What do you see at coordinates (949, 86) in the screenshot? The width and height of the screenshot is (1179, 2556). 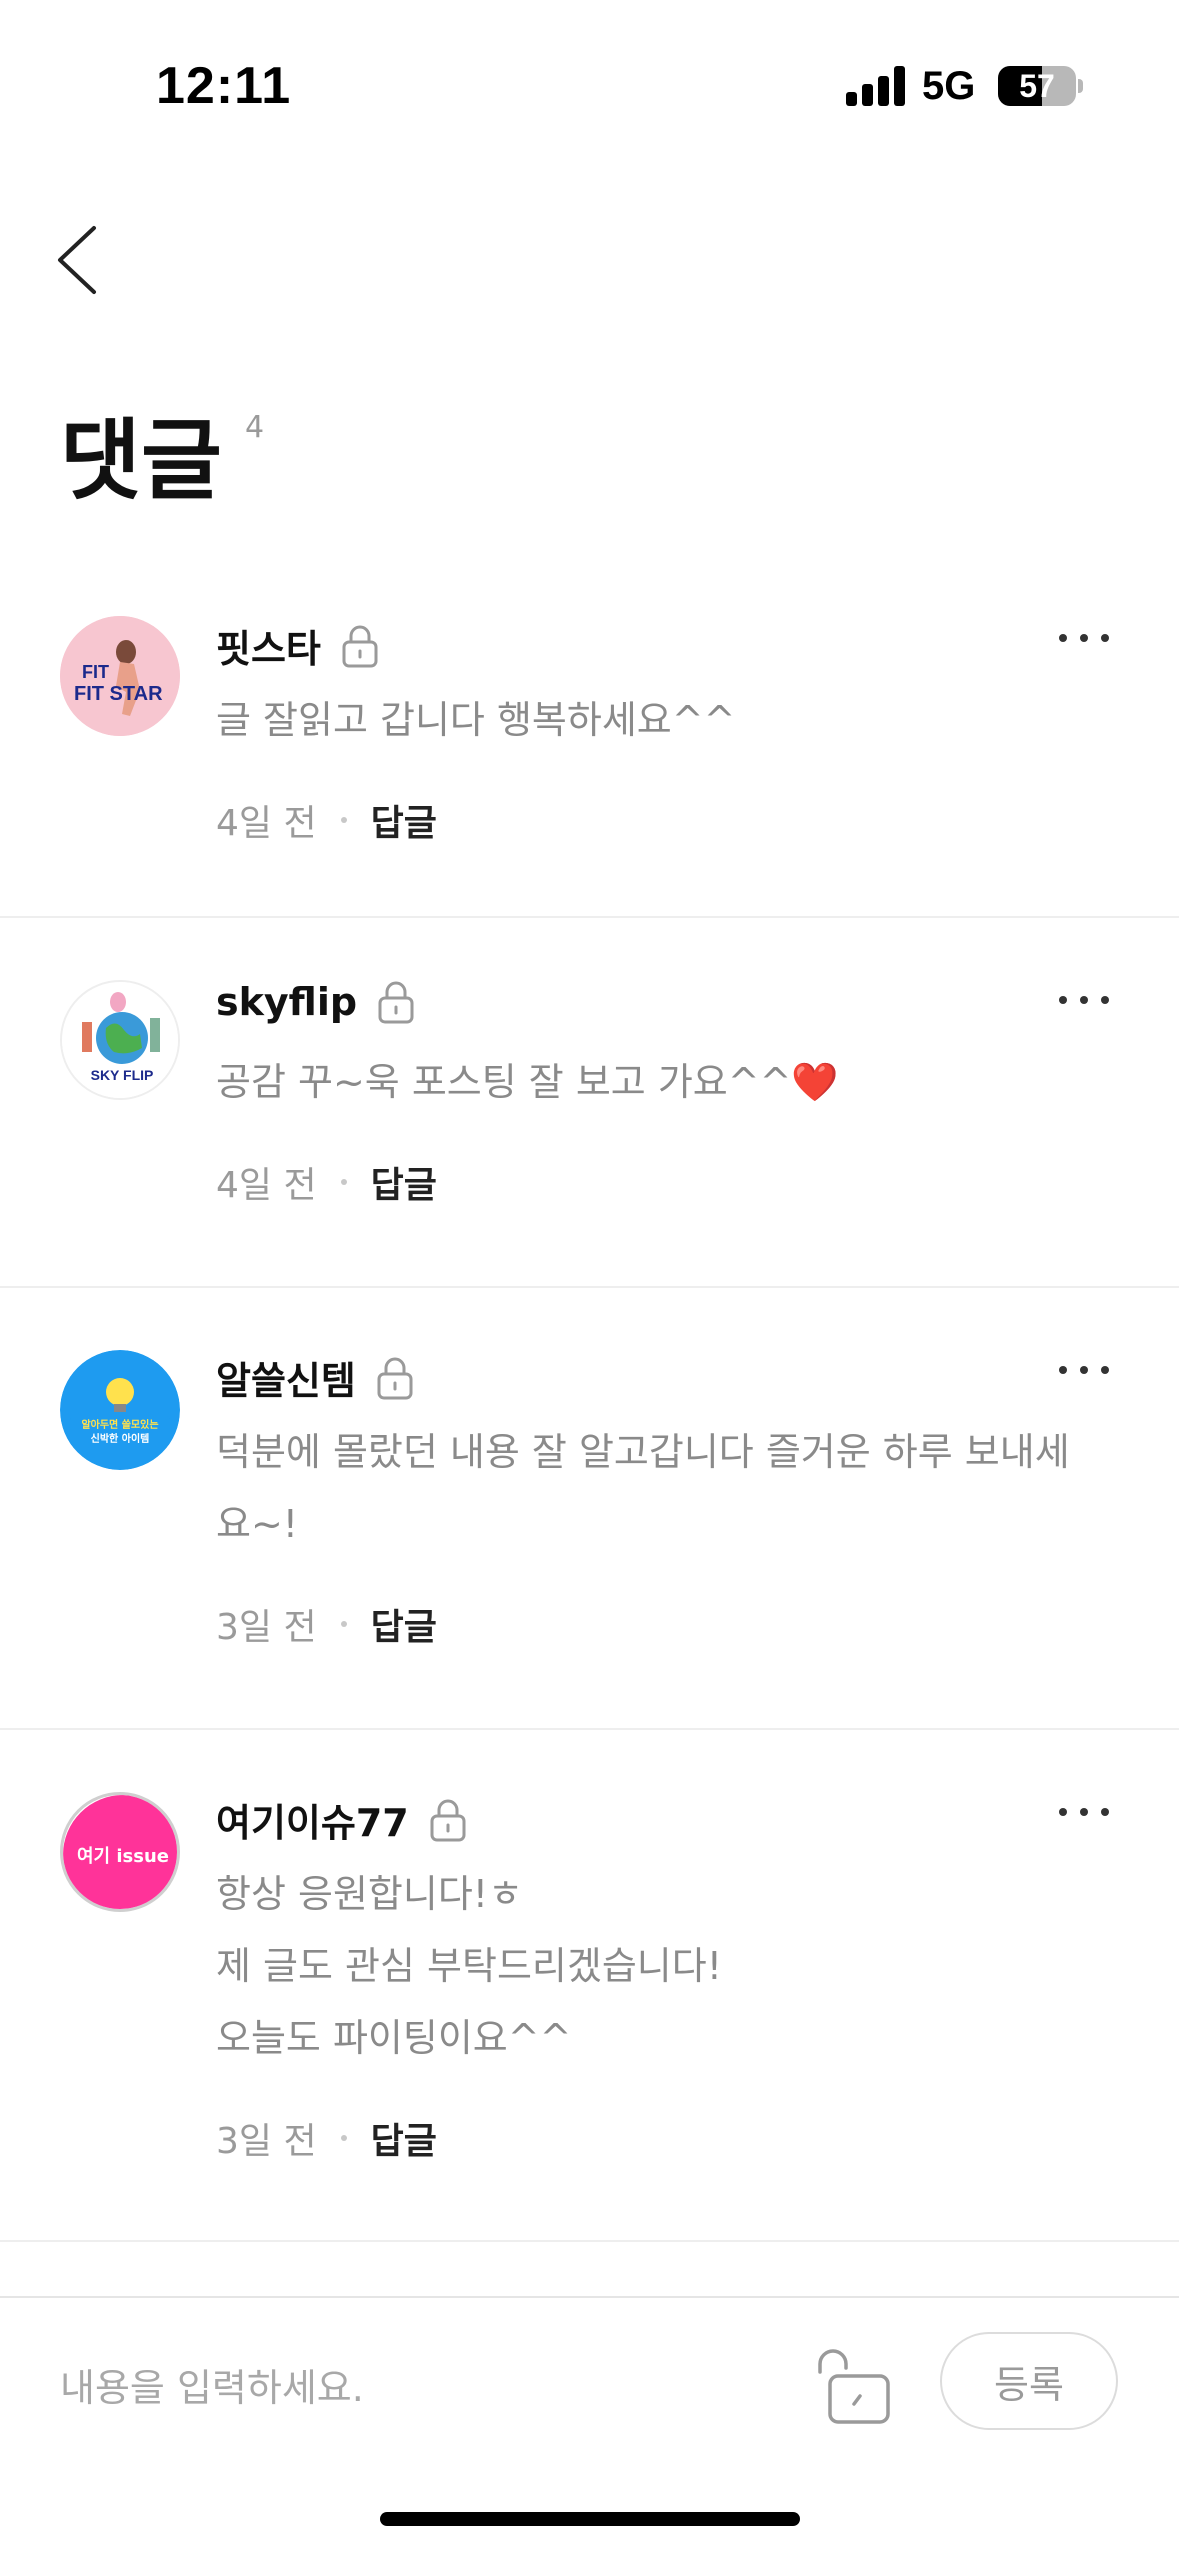 I see `network-type: 5G` at bounding box center [949, 86].